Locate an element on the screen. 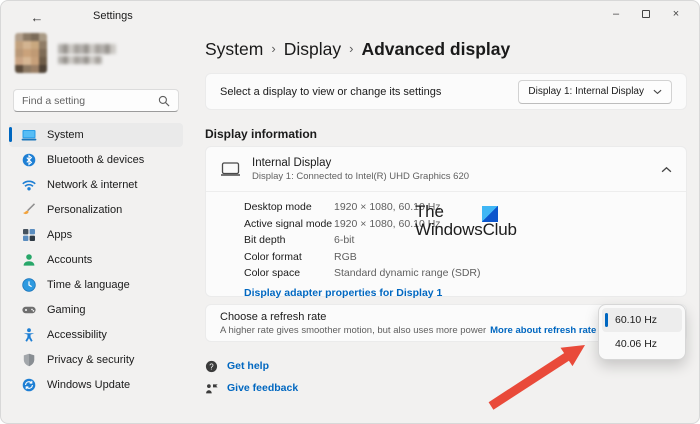  breadcrumb-display: Display is located at coordinates (312, 49).